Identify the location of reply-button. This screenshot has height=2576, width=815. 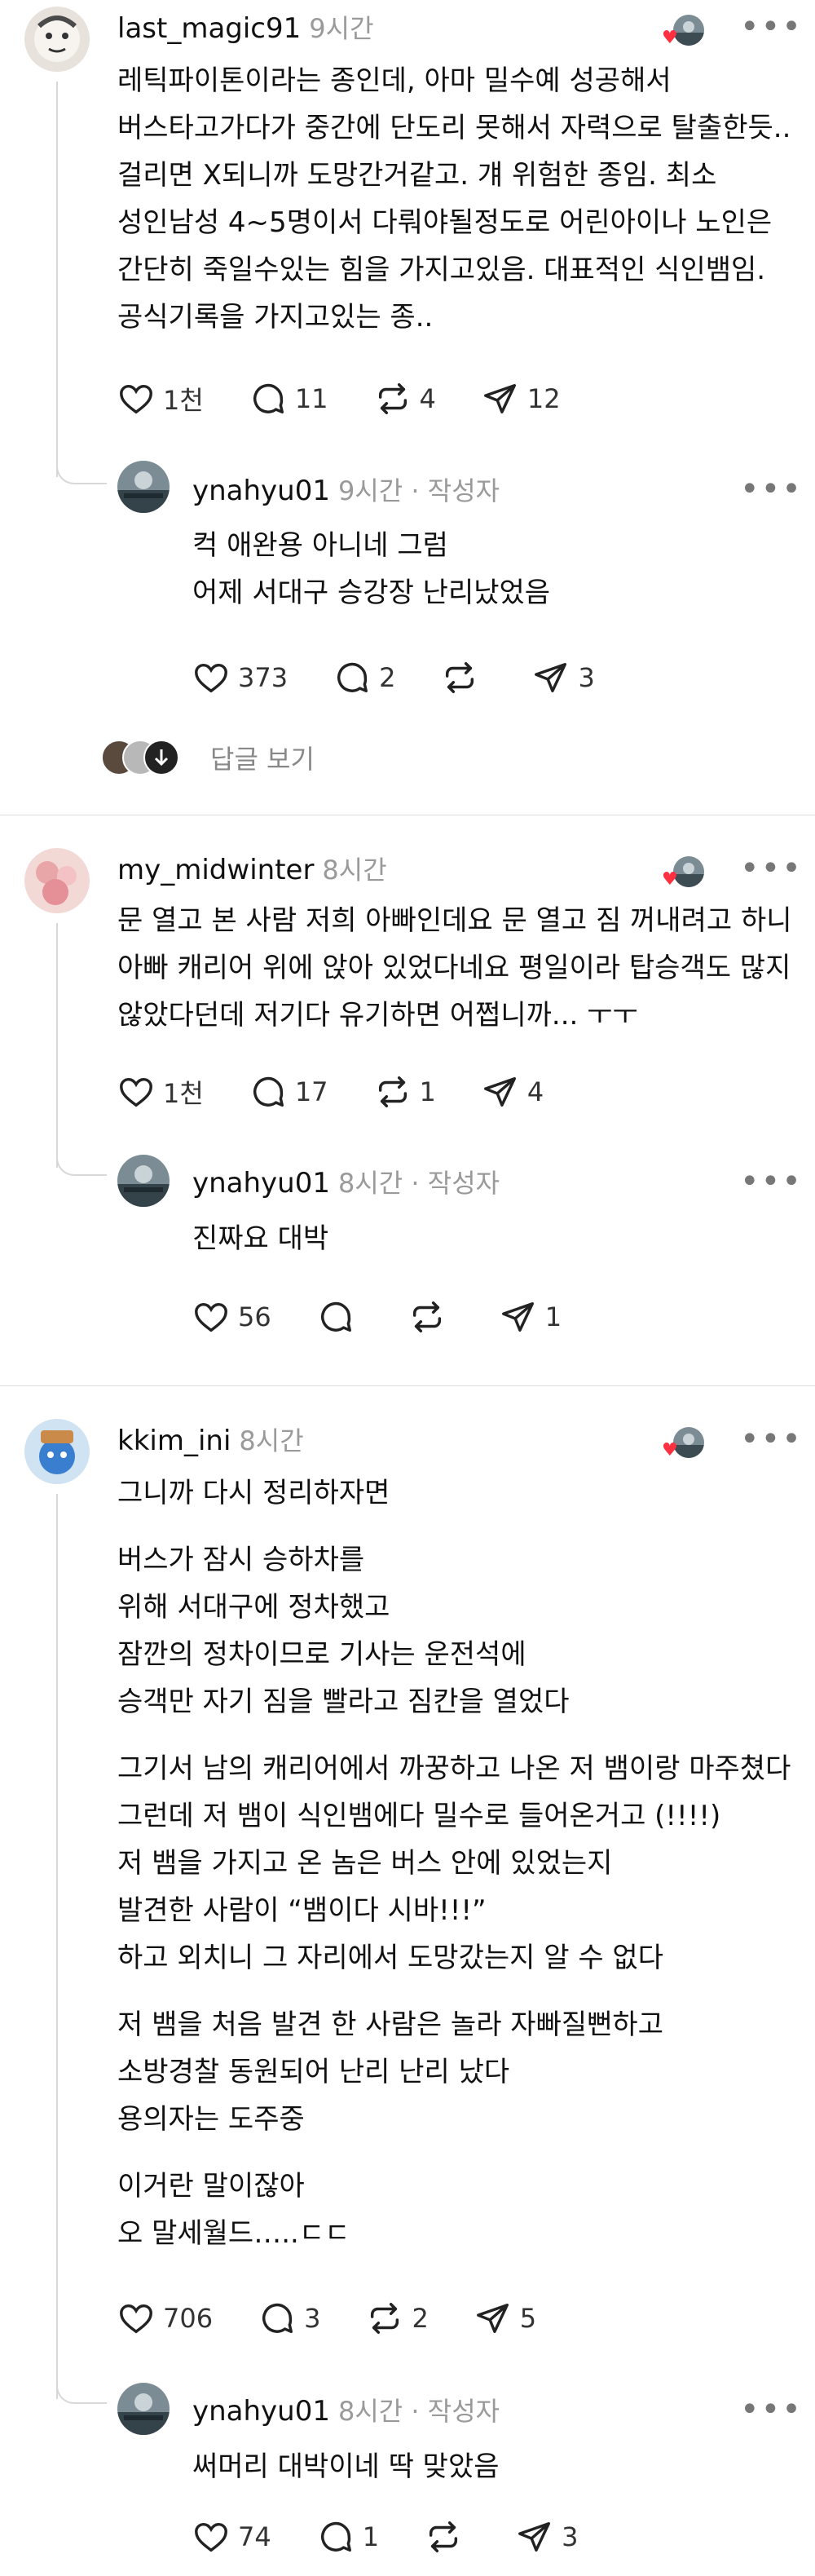
(340, 1317).